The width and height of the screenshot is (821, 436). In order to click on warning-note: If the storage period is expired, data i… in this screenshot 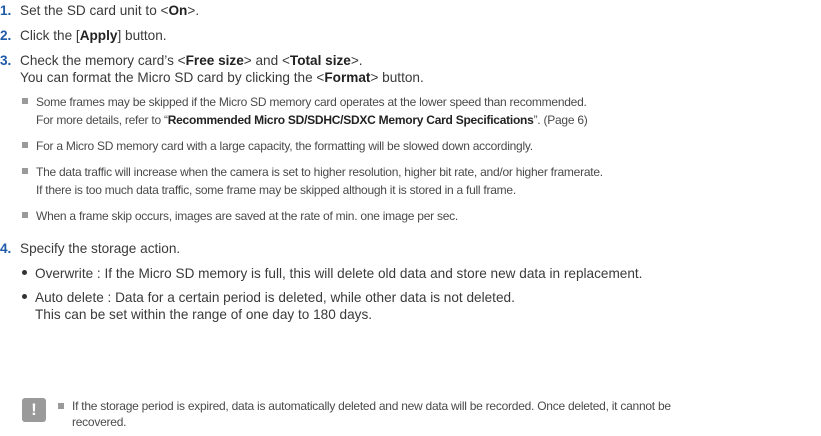, I will do `click(364, 414)`.